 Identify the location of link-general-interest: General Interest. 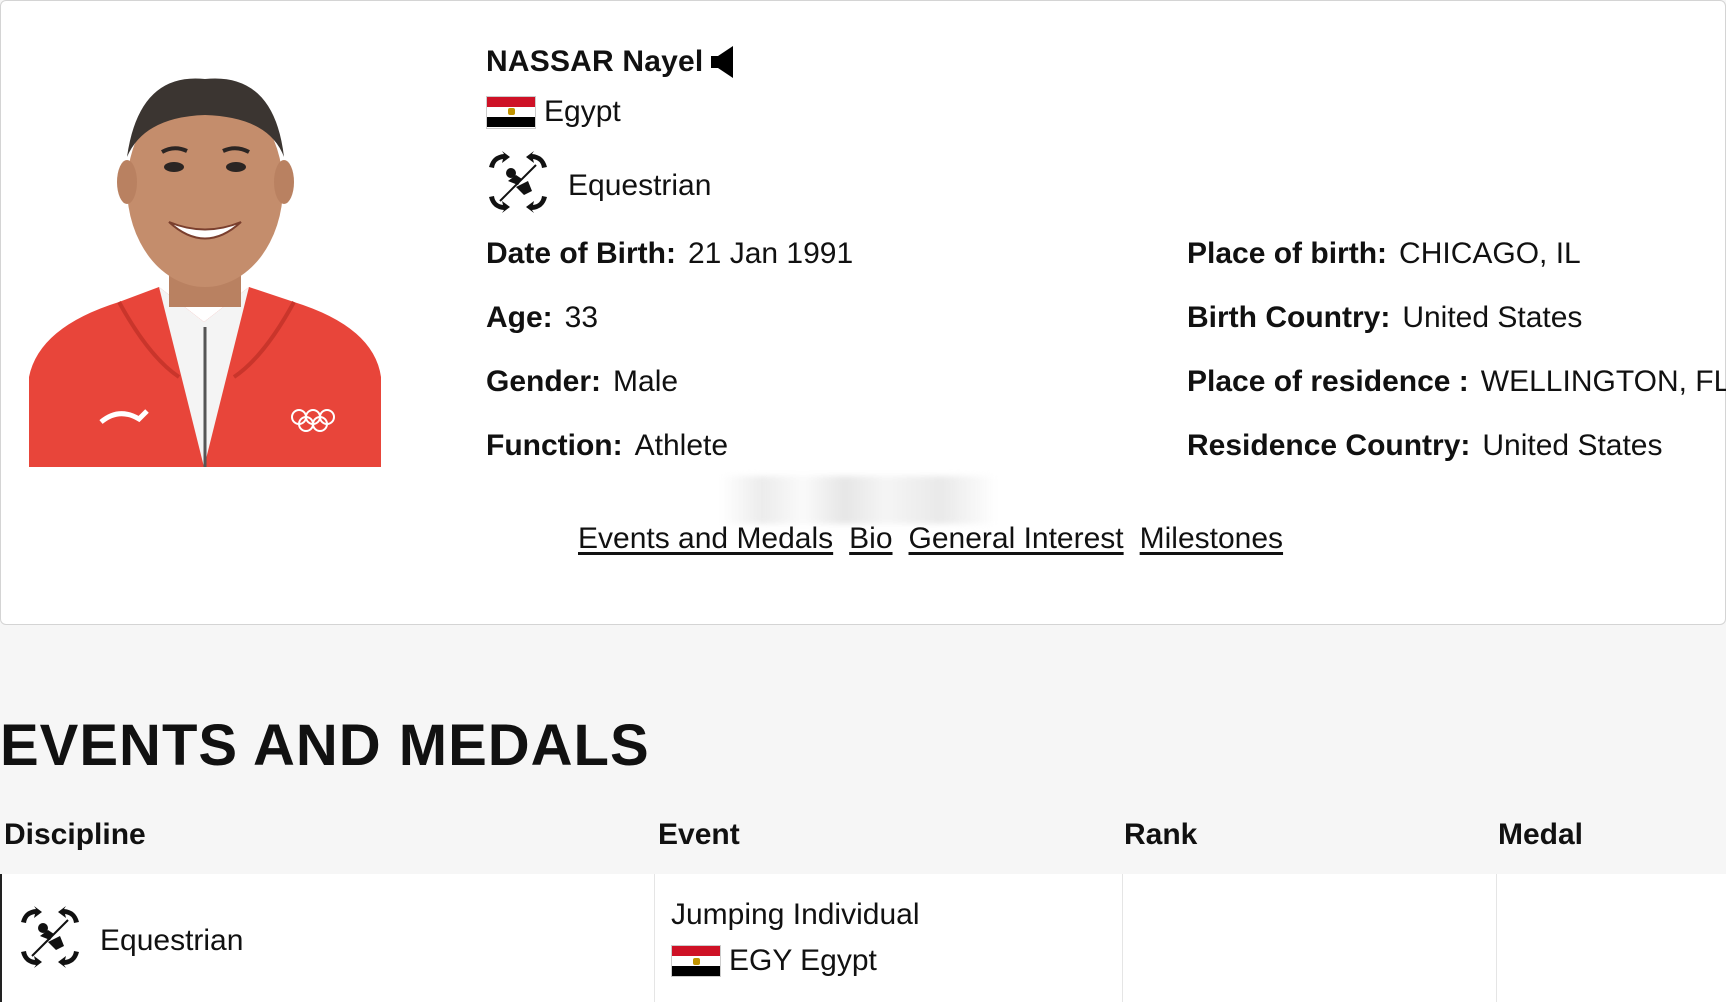
(1016, 539).